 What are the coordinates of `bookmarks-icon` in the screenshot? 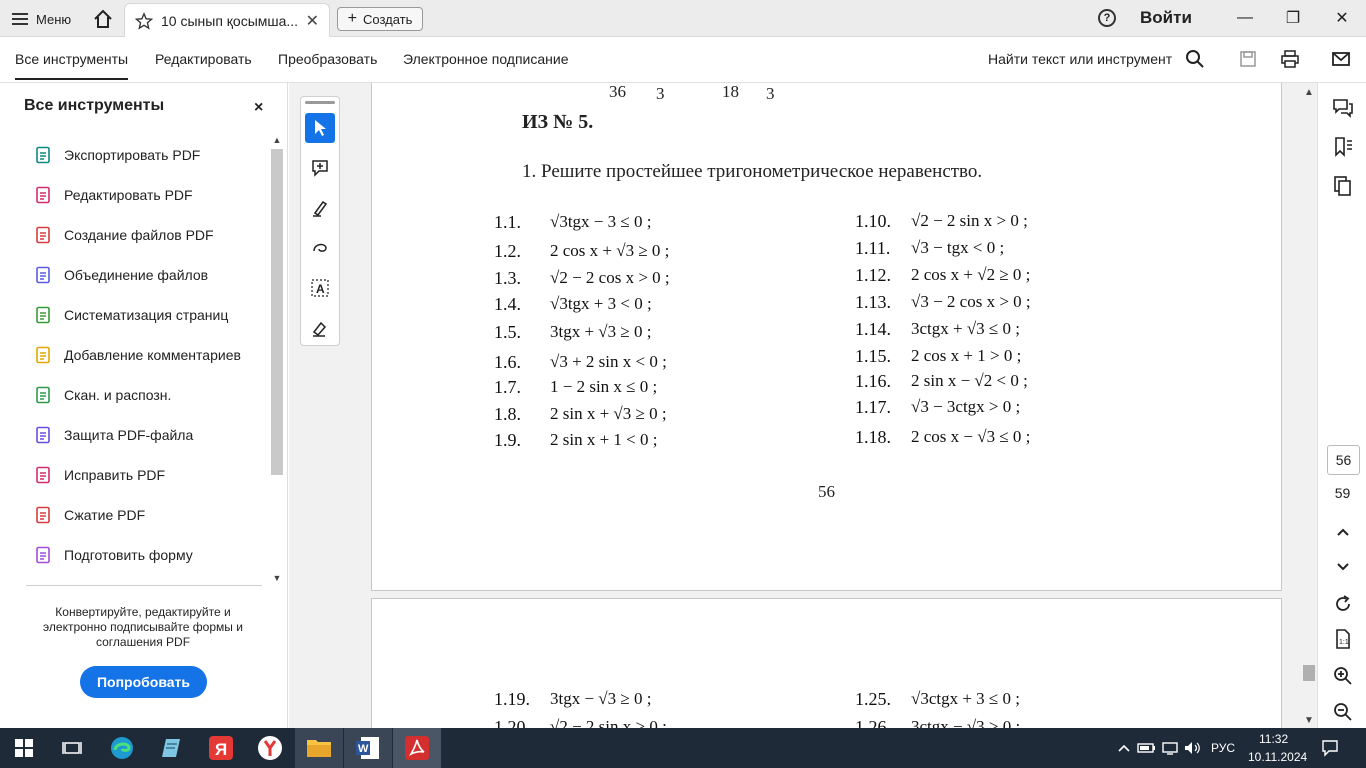 It's located at (1343, 147).